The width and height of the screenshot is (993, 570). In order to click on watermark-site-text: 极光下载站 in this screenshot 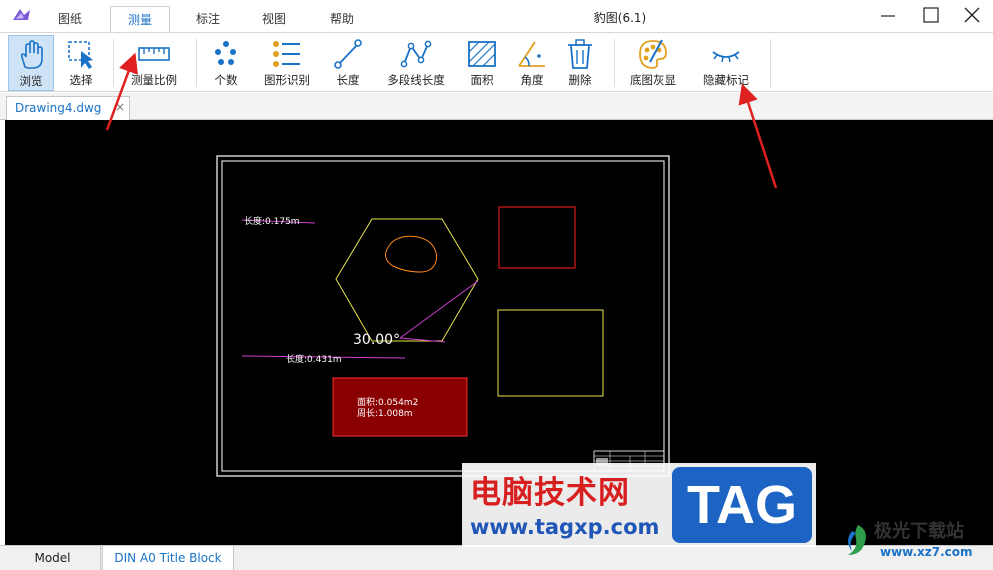, I will do `click(919, 531)`.